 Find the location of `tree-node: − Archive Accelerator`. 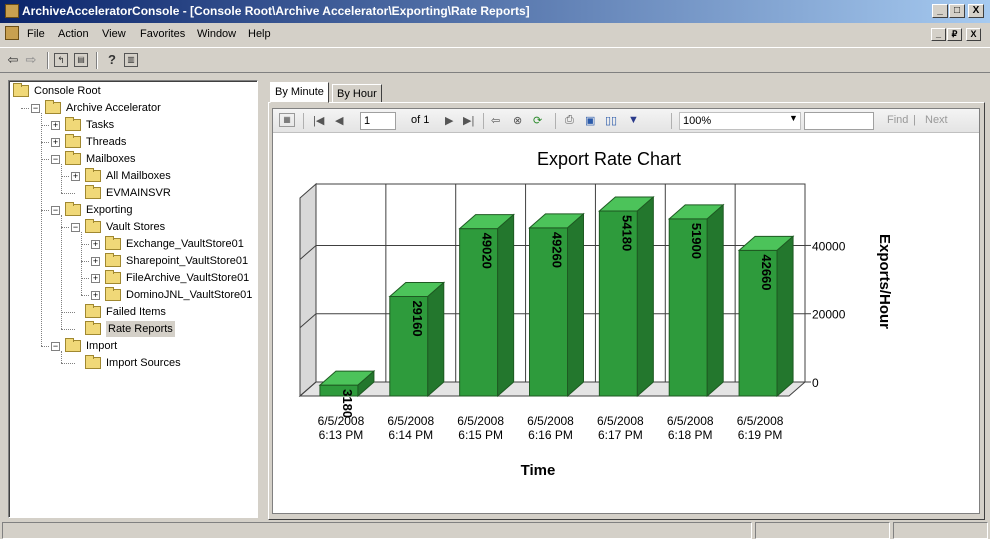

tree-node: − Archive Accelerator is located at coordinates (132, 108).